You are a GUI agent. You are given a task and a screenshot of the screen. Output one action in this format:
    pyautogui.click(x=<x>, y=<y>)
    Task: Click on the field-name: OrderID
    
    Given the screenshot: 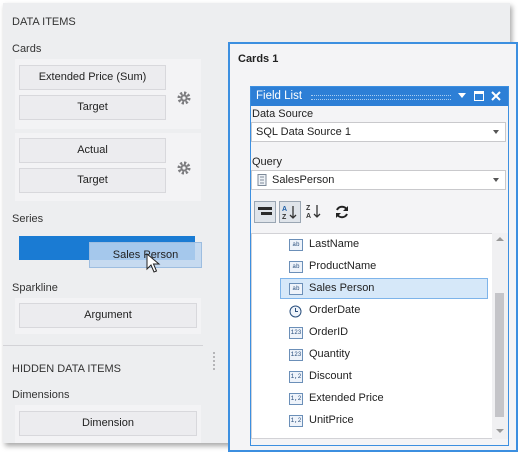 What is the action you would take?
    pyautogui.click(x=329, y=332)
    